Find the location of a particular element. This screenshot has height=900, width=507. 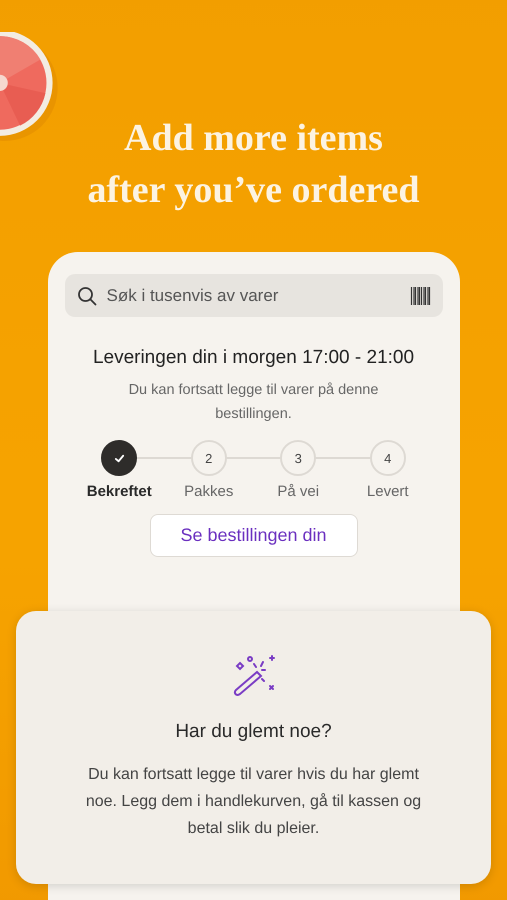

view-order-button: Se bestillingen din is located at coordinates (254, 535).